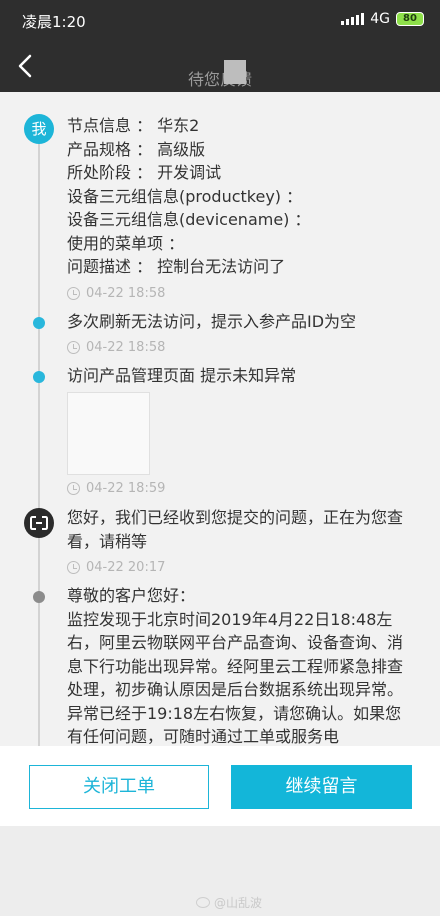 The height and width of the screenshot is (916, 440). What do you see at coordinates (176, 266) in the screenshot?
I see `info-line: 问题描述 ： 控制台无法访问了` at bounding box center [176, 266].